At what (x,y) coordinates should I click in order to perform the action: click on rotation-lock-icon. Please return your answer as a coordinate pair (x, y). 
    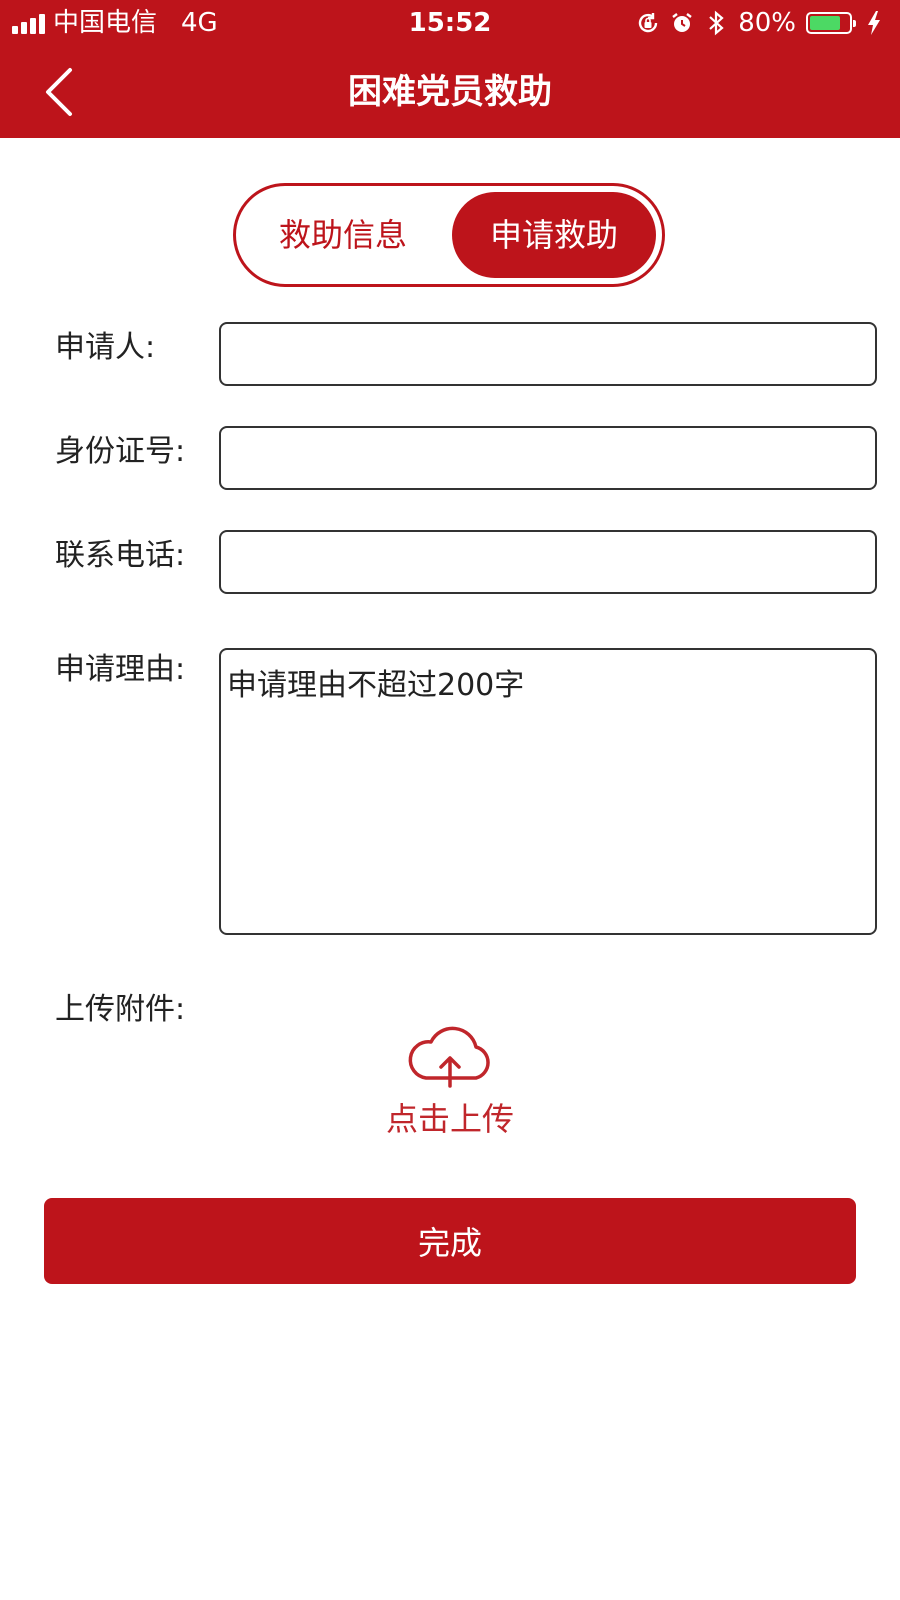
    Looking at the image, I should click on (648, 23).